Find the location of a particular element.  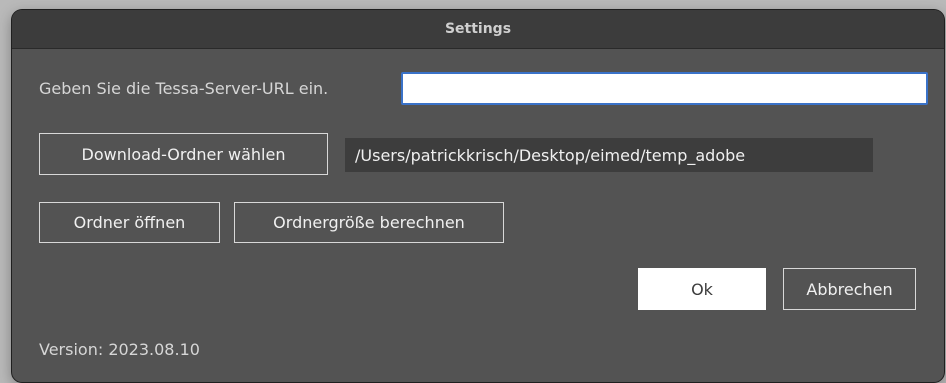

version-text: Version: 2023.08.10 is located at coordinates (119, 349).